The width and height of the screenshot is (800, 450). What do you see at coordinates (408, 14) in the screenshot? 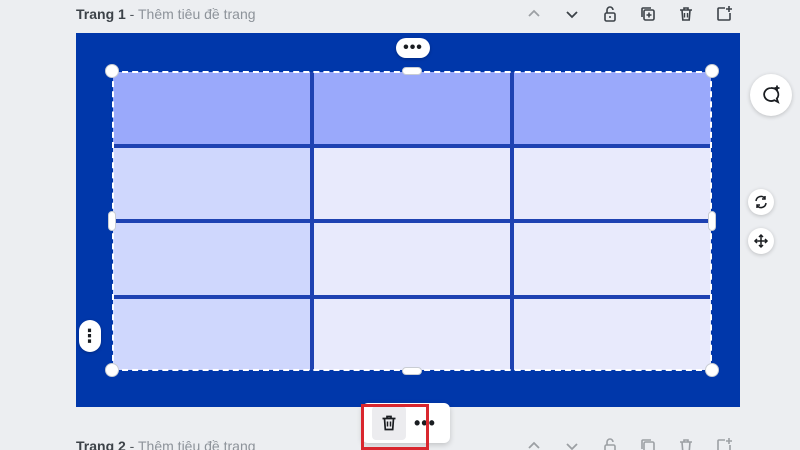
I see `page-header-1: Trang 1 - Thêm tiêu đề trang` at bounding box center [408, 14].